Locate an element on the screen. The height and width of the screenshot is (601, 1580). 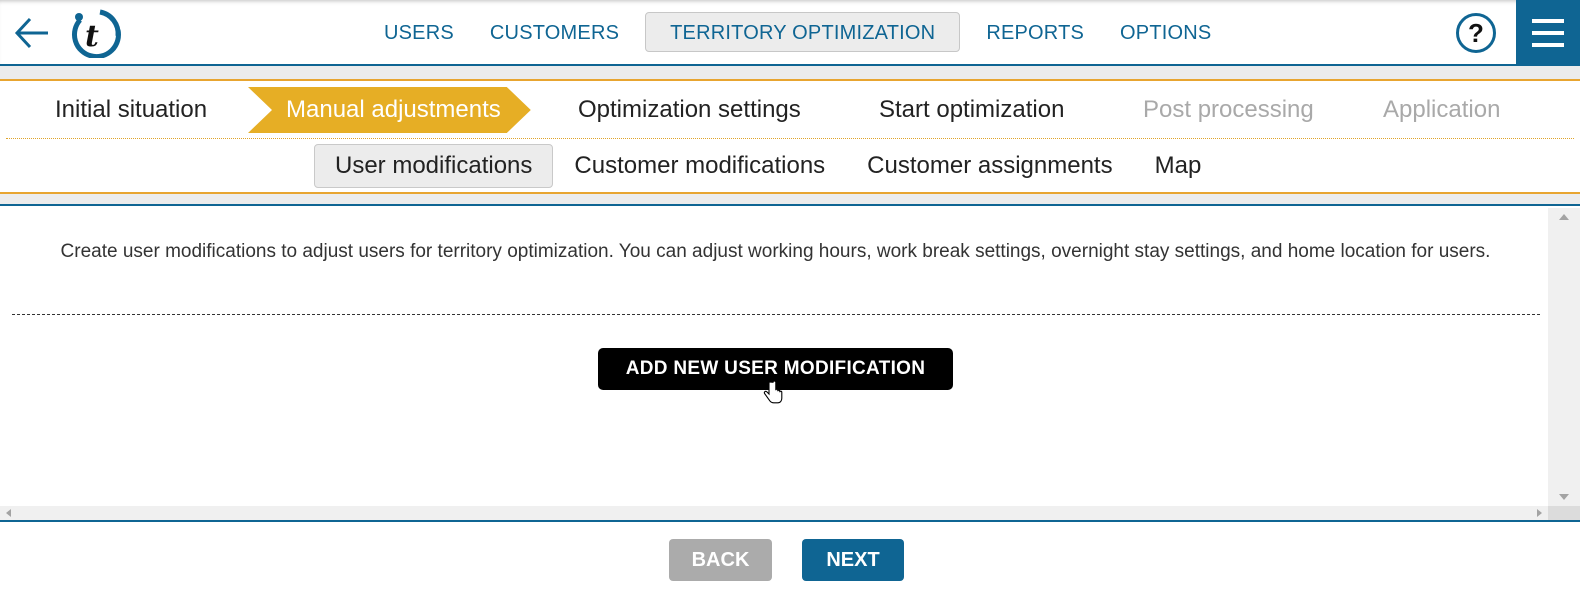
tab-user-modifications: User modifications is located at coordinates (434, 166).